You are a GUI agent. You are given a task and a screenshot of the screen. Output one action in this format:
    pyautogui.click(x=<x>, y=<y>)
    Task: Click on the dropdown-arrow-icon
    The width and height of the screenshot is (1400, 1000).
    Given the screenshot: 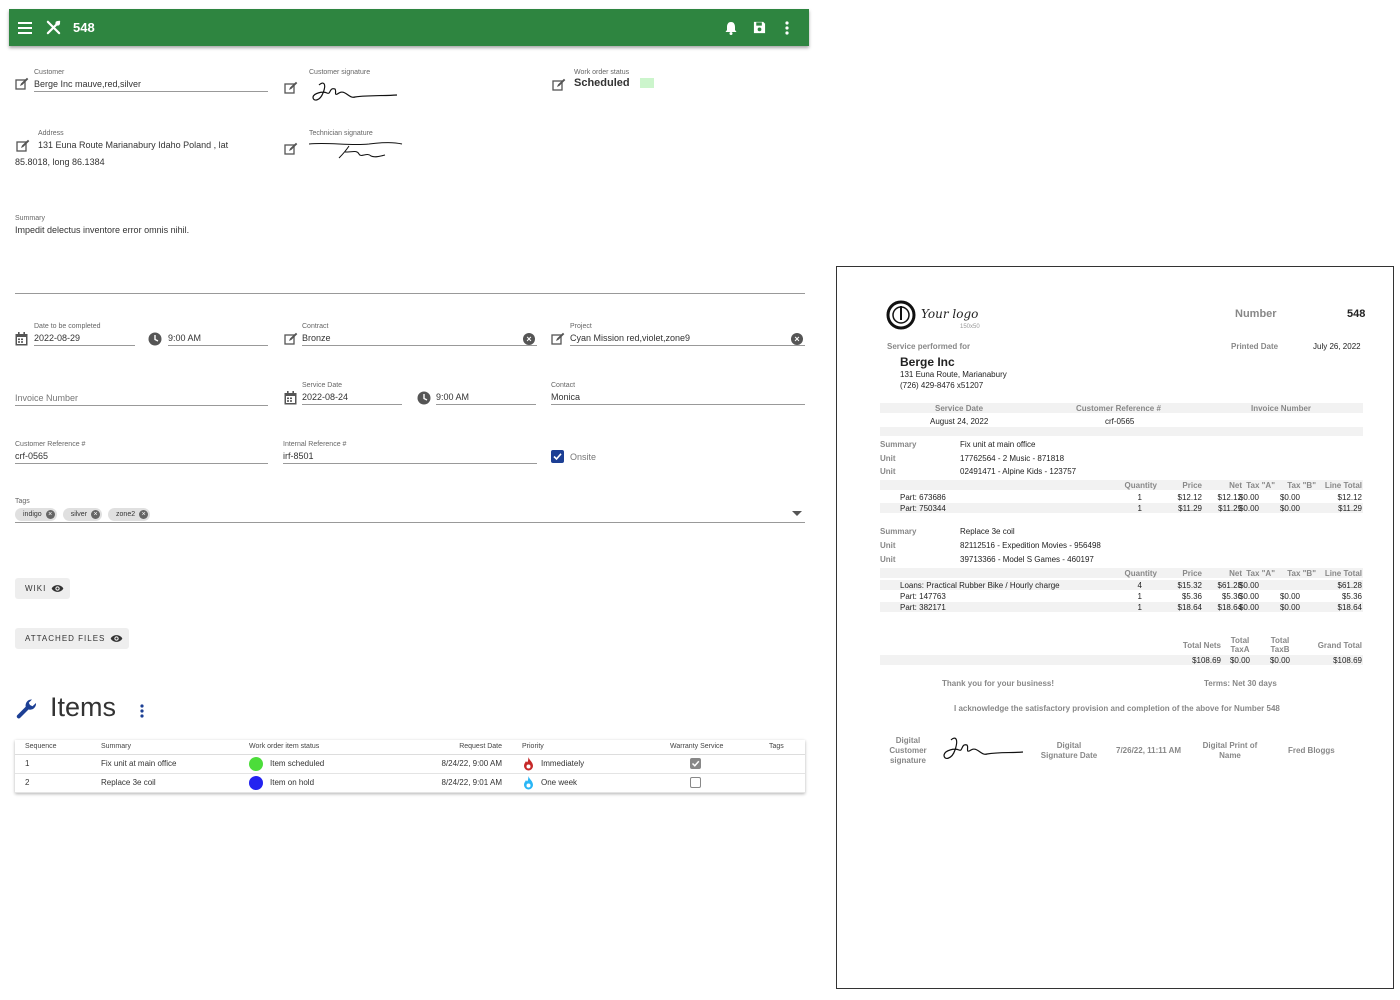 What is the action you would take?
    pyautogui.click(x=797, y=514)
    